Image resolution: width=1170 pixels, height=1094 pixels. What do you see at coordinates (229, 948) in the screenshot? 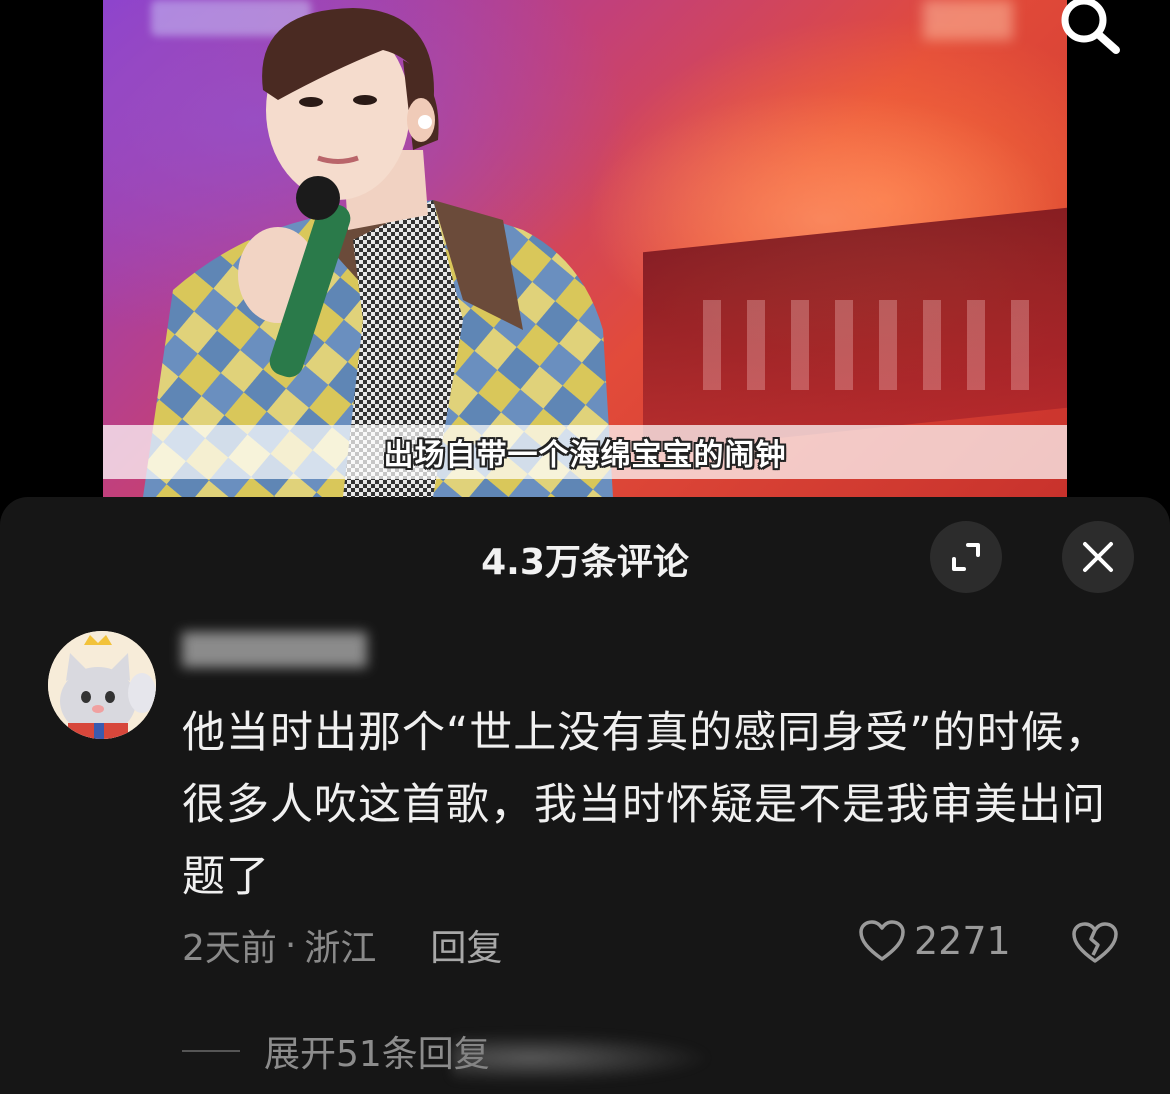
I see `comment-time: 2天前` at bounding box center [229, 948].